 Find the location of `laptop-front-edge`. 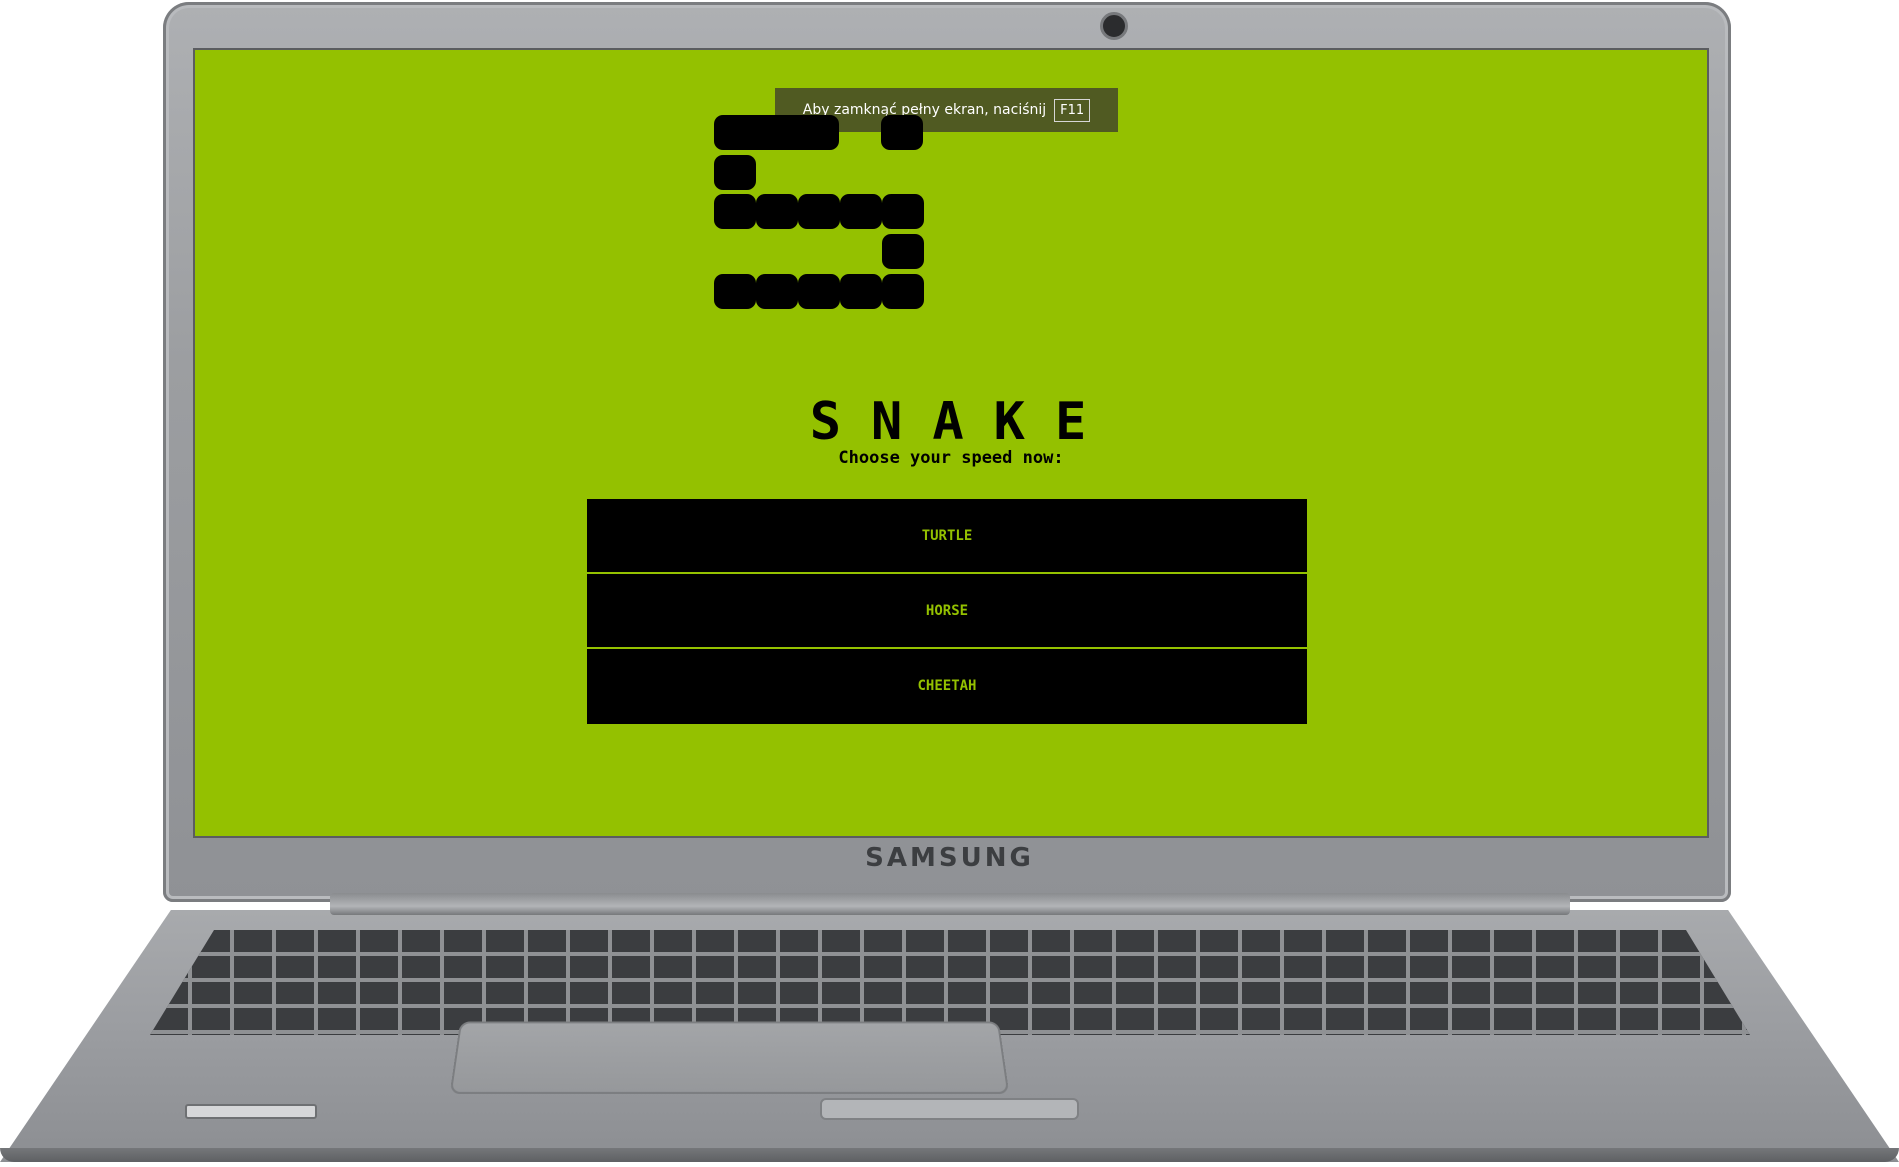

laptop-front-edge is located at coordinates (949, 1155).